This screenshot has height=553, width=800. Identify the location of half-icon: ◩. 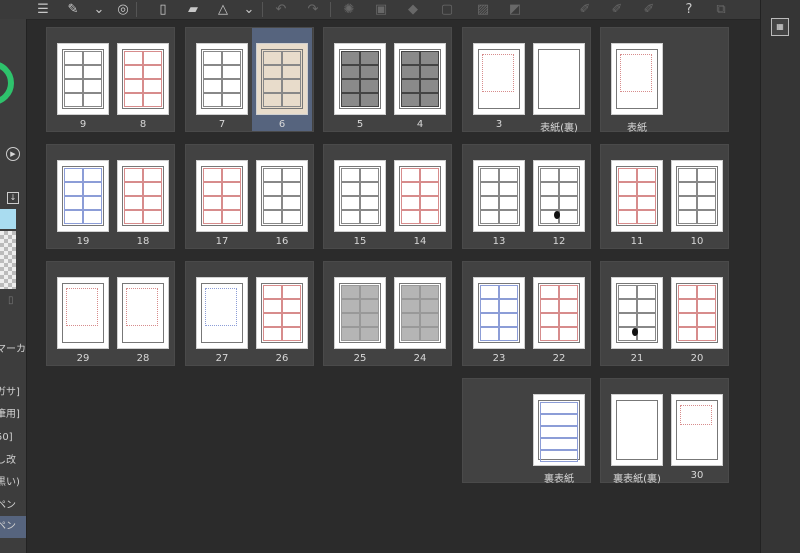
(515, 9).